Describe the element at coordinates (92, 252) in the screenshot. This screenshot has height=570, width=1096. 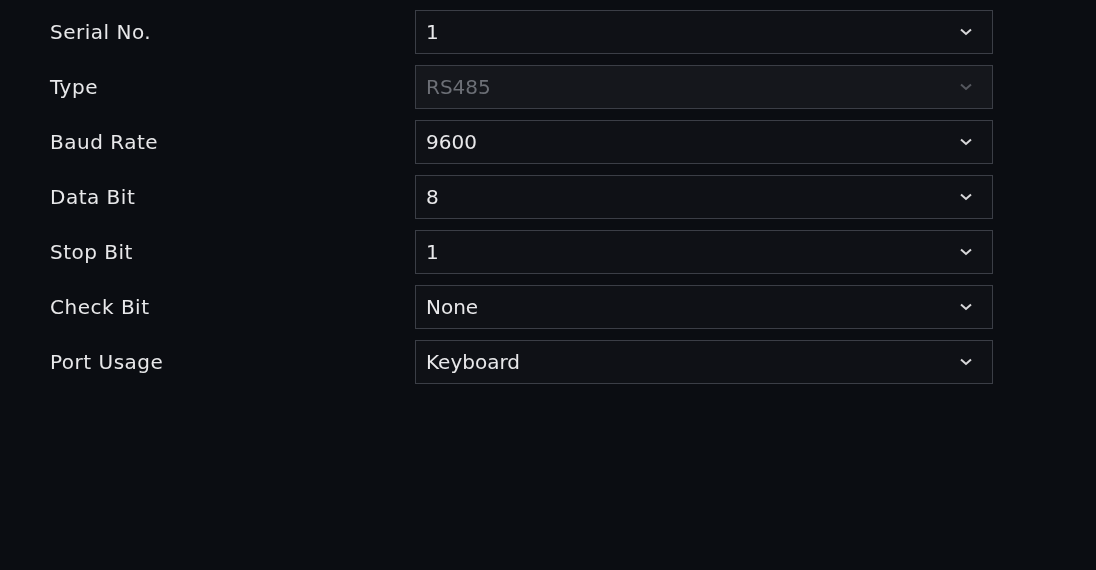
I see `field-label: Stop Bit` at that location.